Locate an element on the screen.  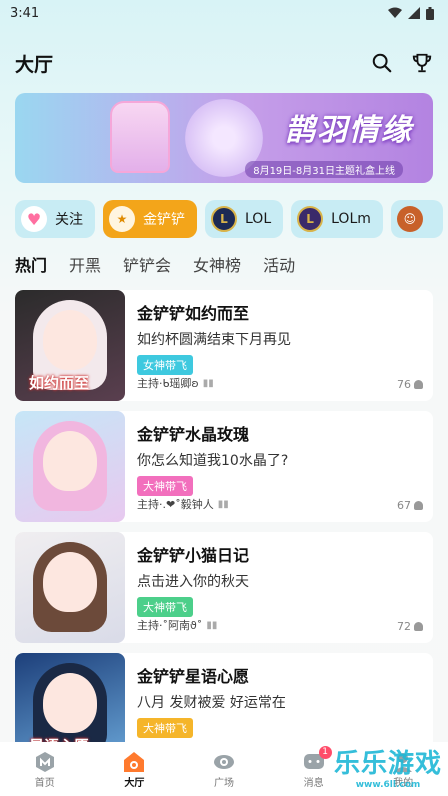
nav-label: 消息 is located at coordinates (313, 783).